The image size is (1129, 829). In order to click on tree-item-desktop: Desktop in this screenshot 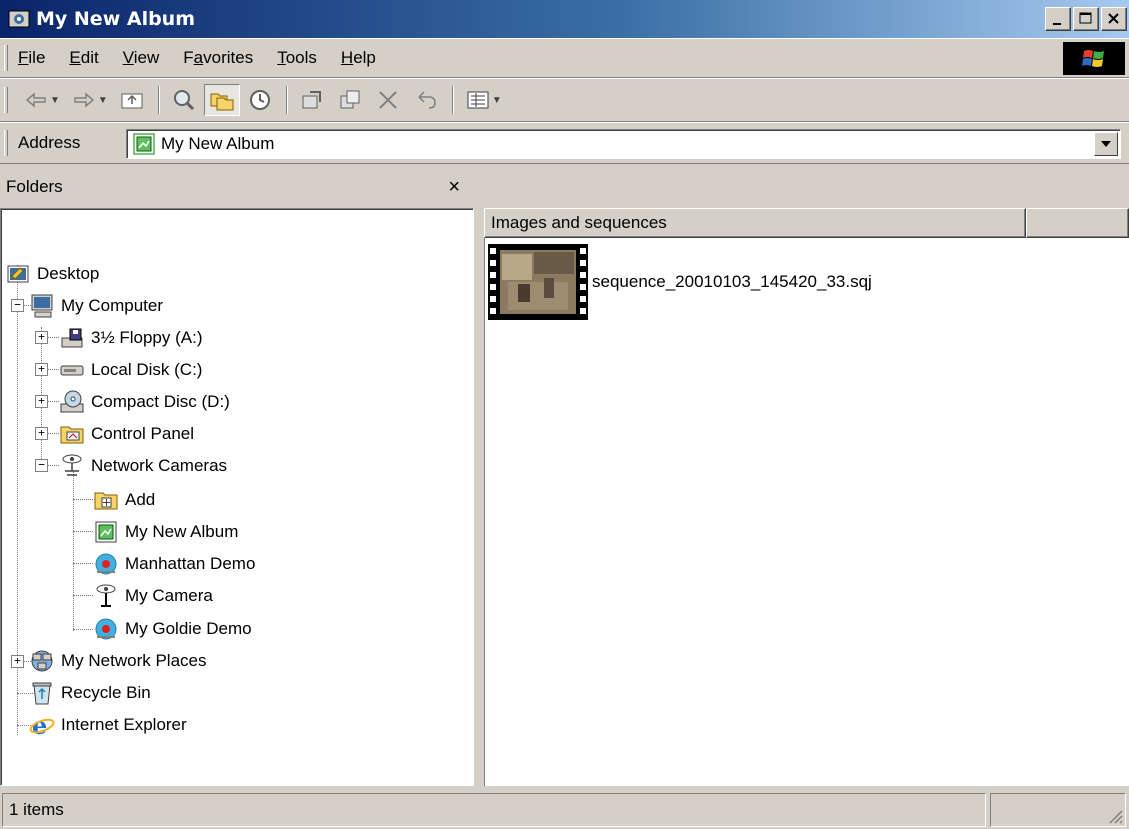, I will do `click(52, 274)`.